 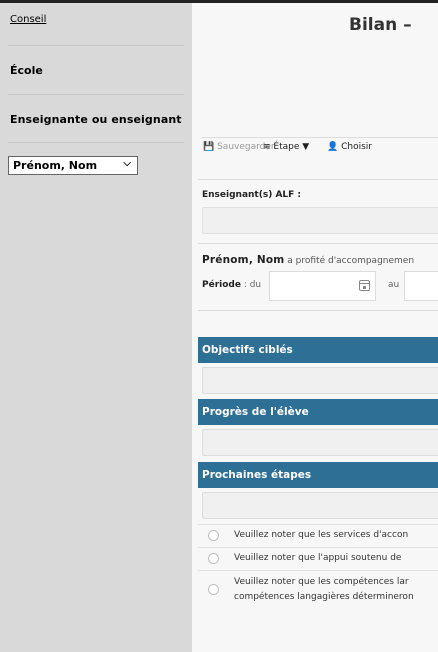 What do you see at coordinates (318, 475) in the screenshot?
I see `section-etapes-header: Prochaines étapes` at bounding box center [318, 475].